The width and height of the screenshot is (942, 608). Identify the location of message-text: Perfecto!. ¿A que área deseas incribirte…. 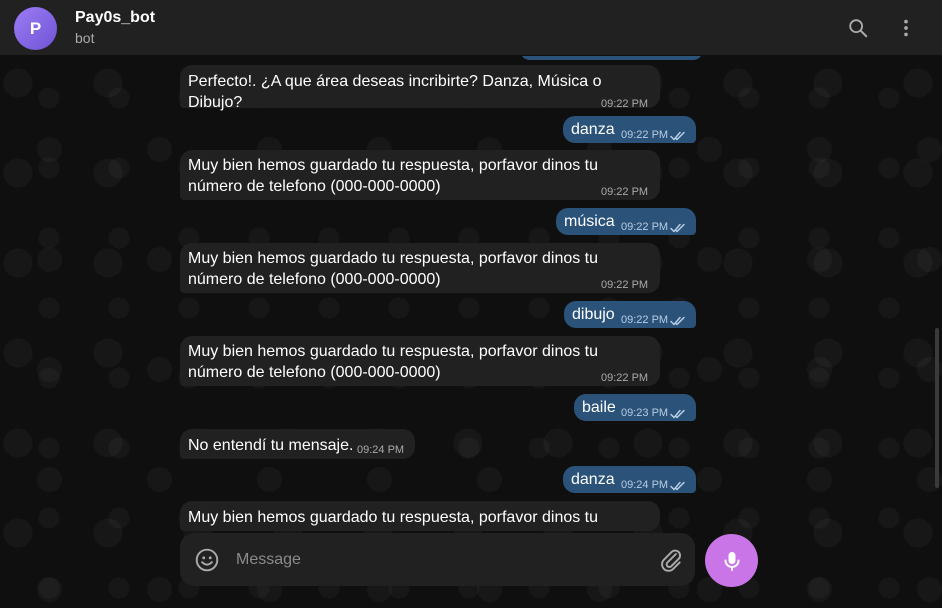
(397, 92).